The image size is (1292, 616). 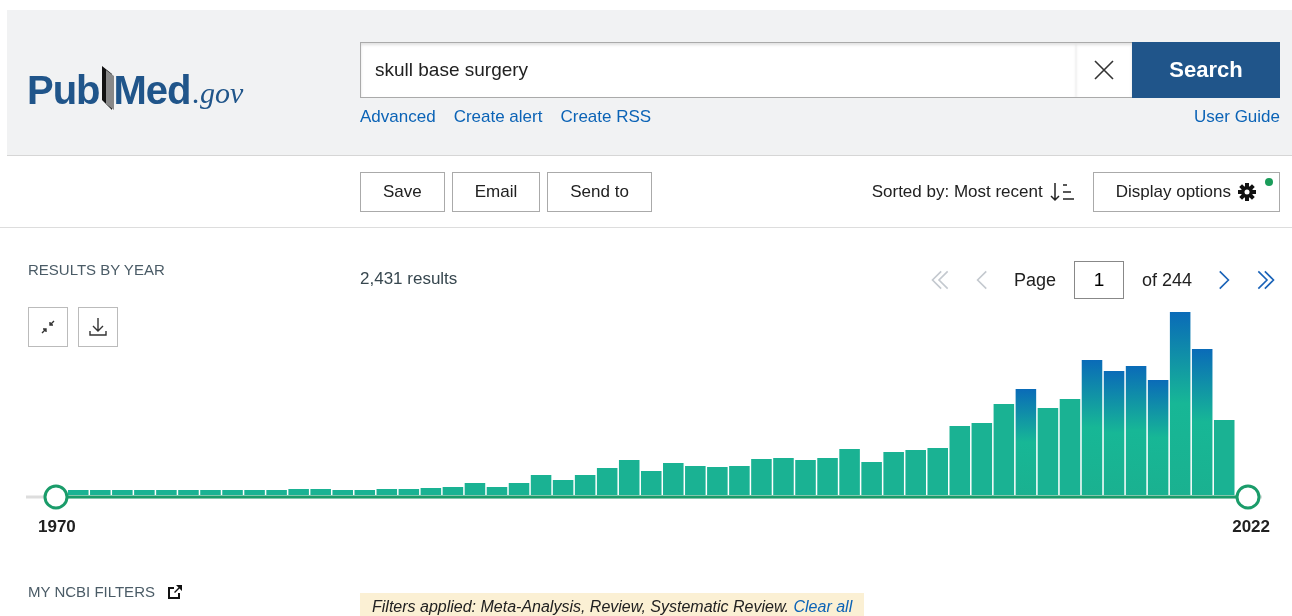 I want to click on book-icon, so click(x=106, y=88).